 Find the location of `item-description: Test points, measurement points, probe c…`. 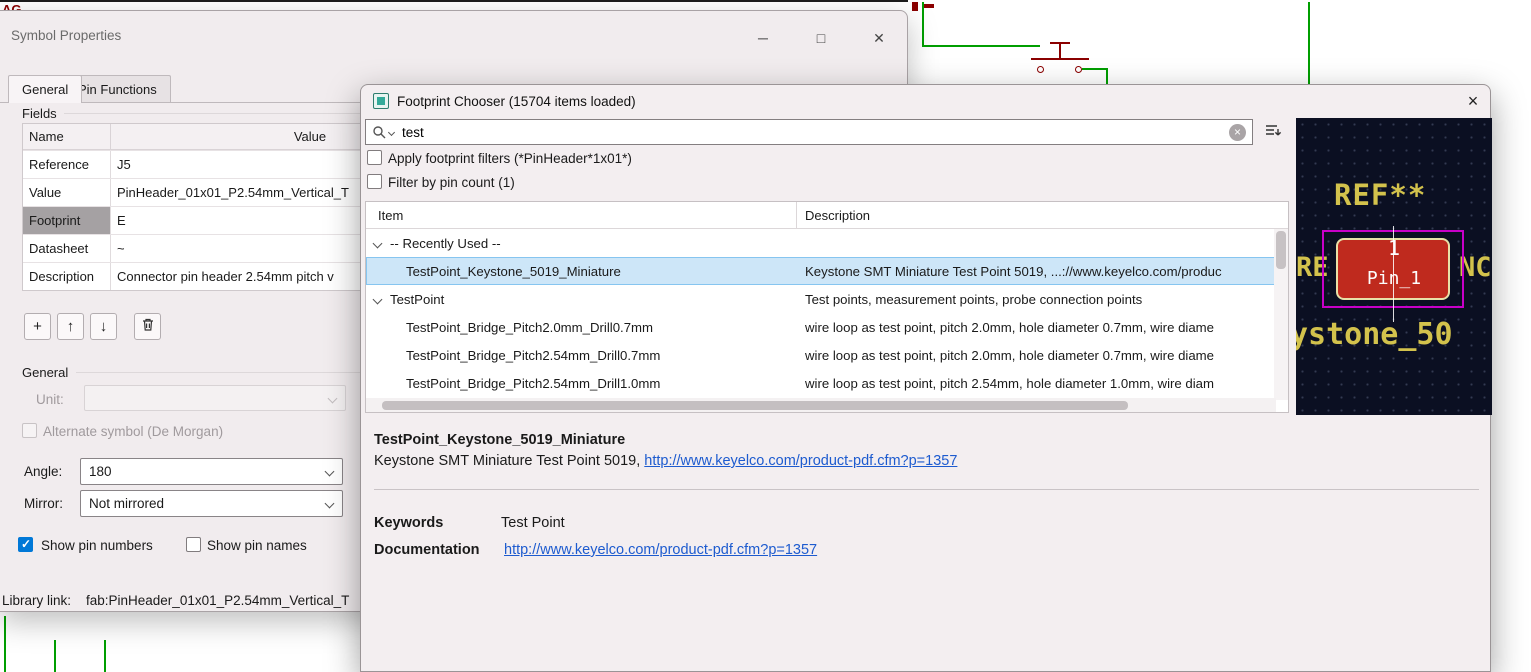

item-description: Test points, measurement points, probe c… is located at coordinates (974, 299).